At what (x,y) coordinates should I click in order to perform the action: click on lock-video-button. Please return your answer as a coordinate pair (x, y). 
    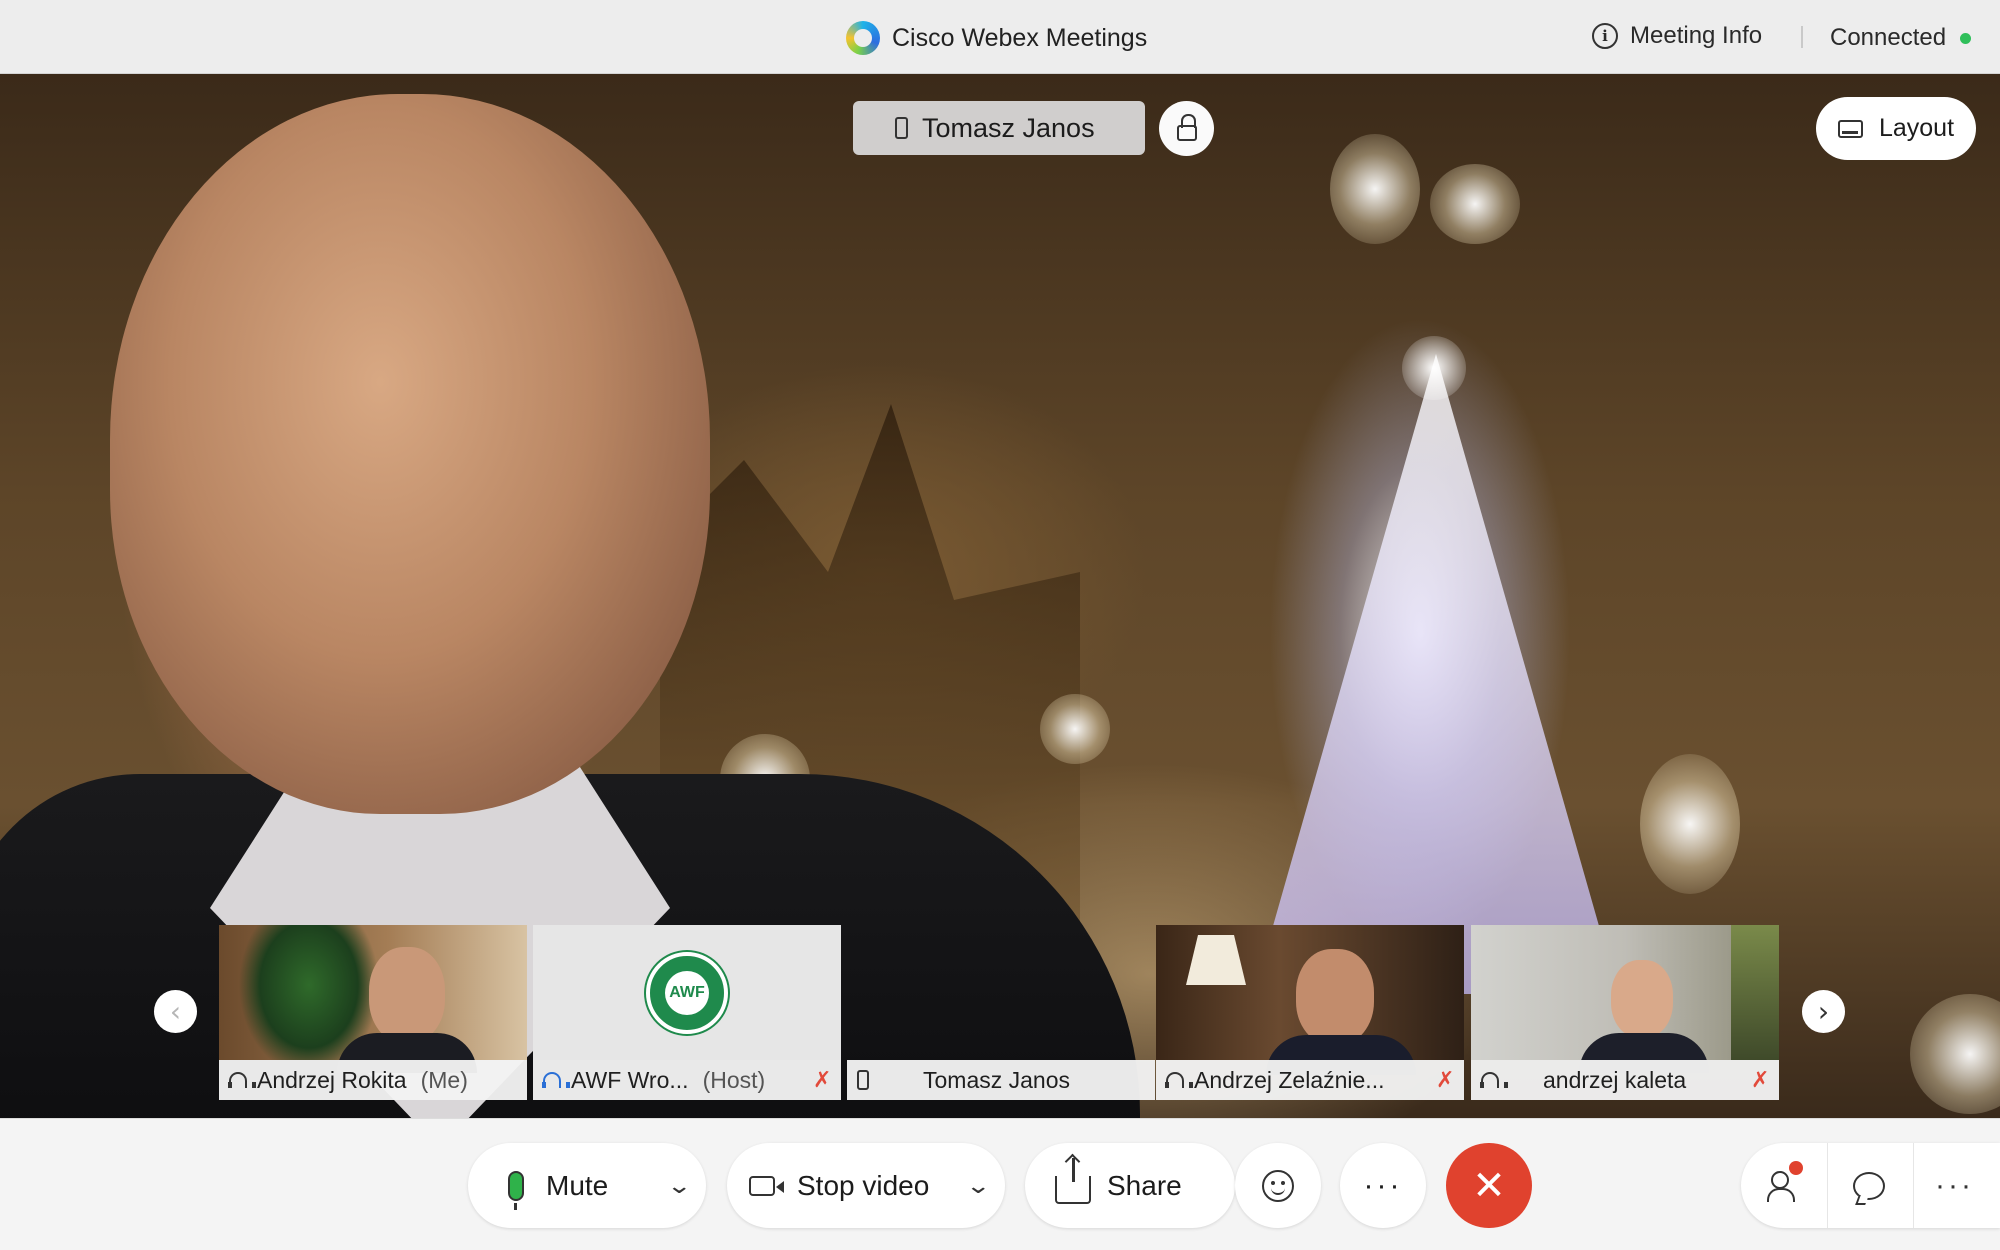
    Looking at the image, I should click on (1186, 128).